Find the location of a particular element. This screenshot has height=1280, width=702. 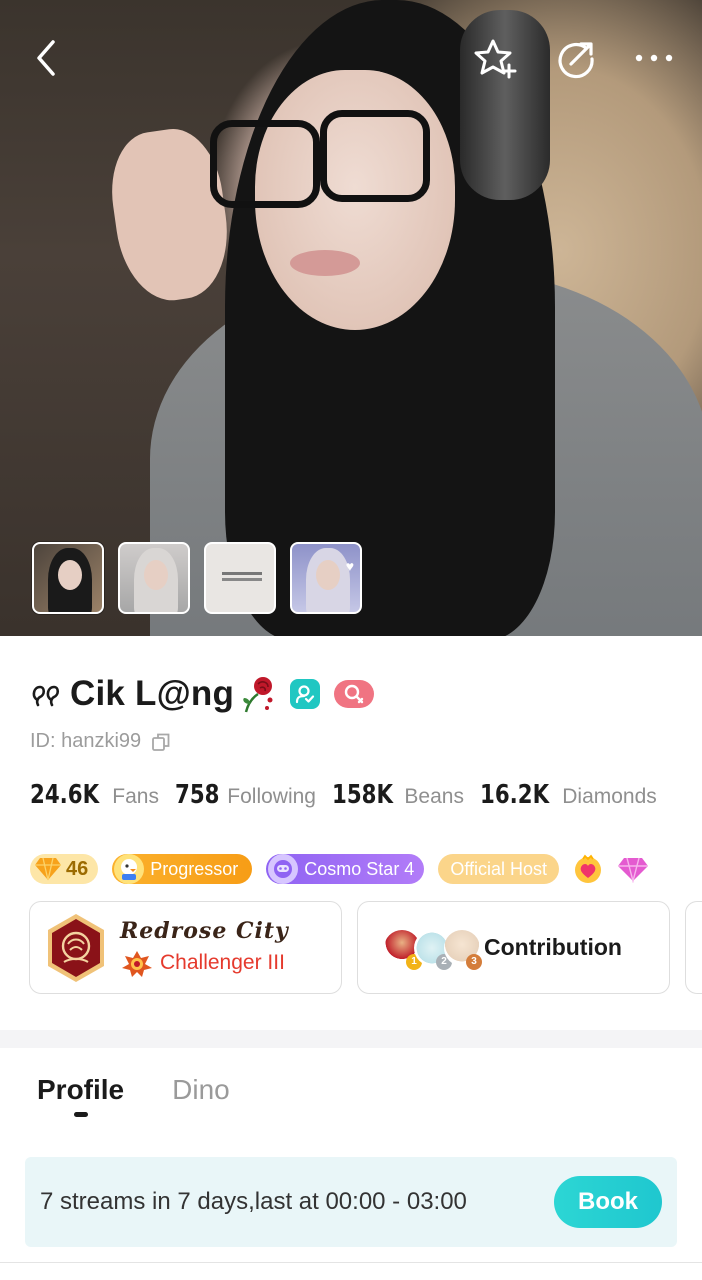

back-arrow-icon is located at coordinates (46, 58).